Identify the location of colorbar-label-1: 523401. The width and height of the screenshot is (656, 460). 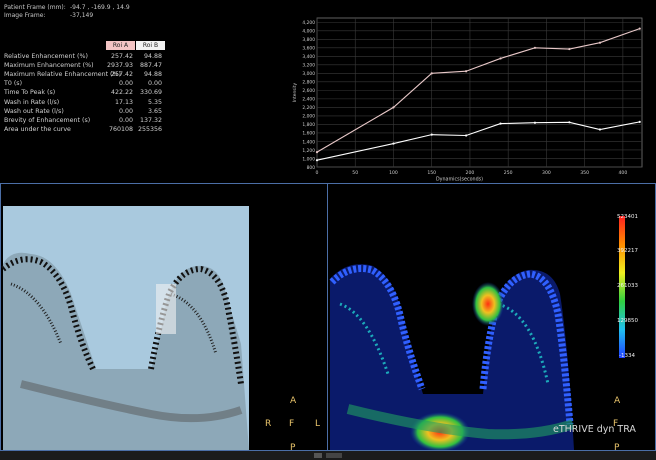
(627, 217).